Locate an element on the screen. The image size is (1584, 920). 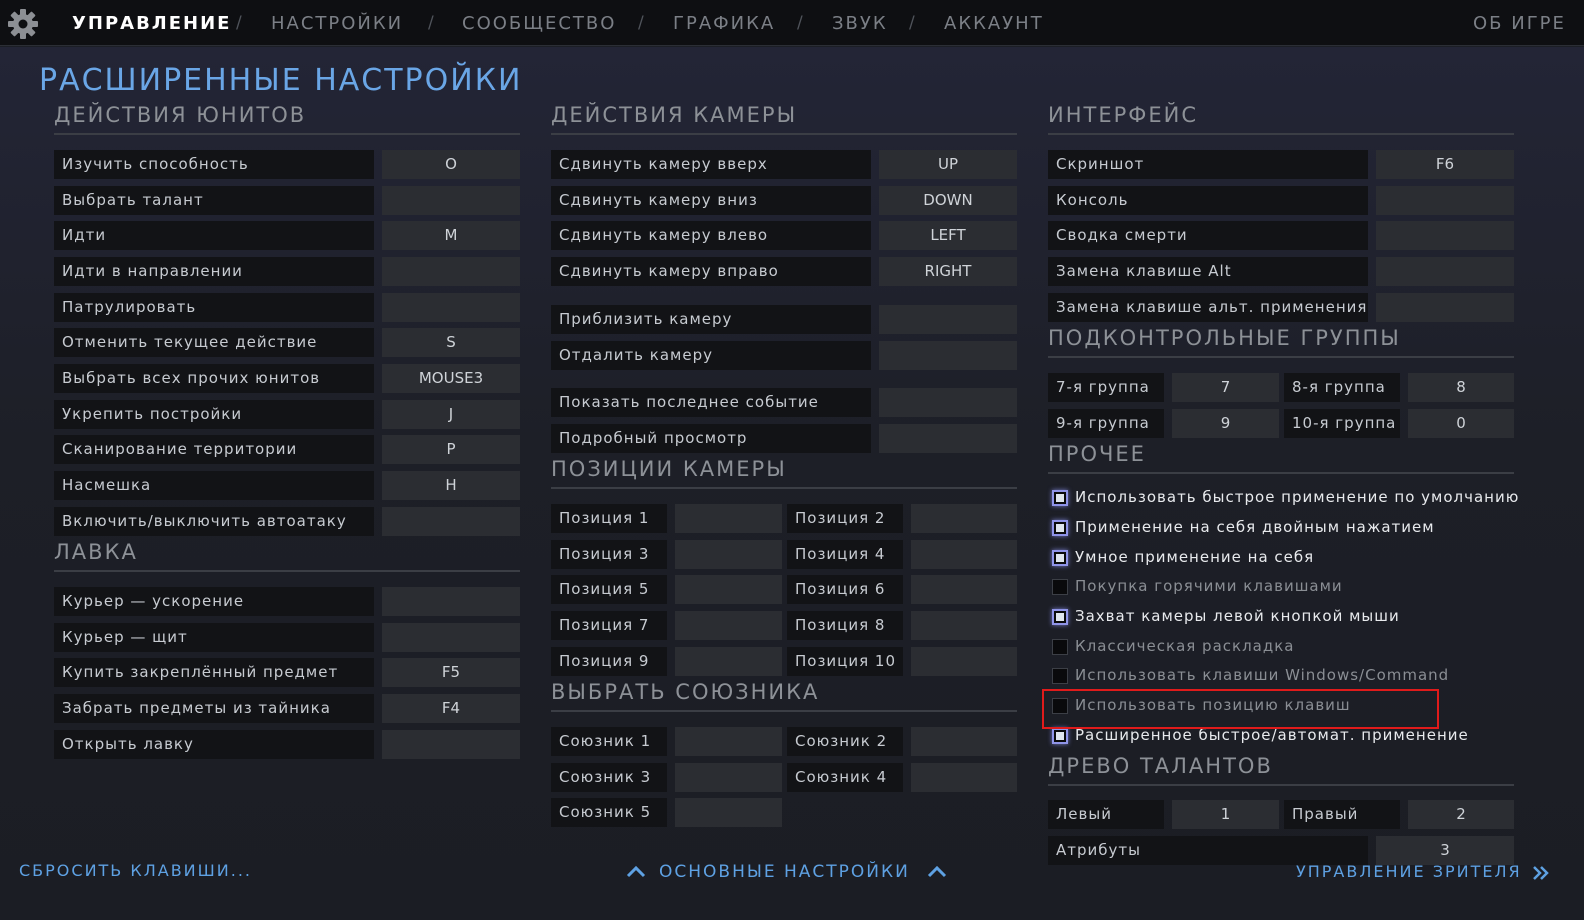
keybind-label: Отдалить камеру is located at coordinates (711, 355).